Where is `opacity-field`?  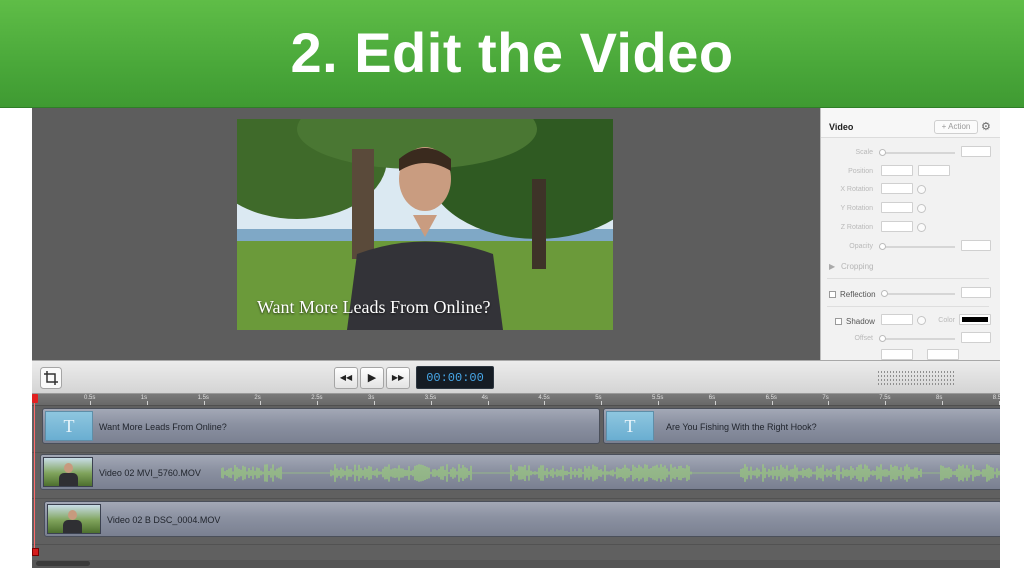 opacity-field is located at coordinates (976, 245).